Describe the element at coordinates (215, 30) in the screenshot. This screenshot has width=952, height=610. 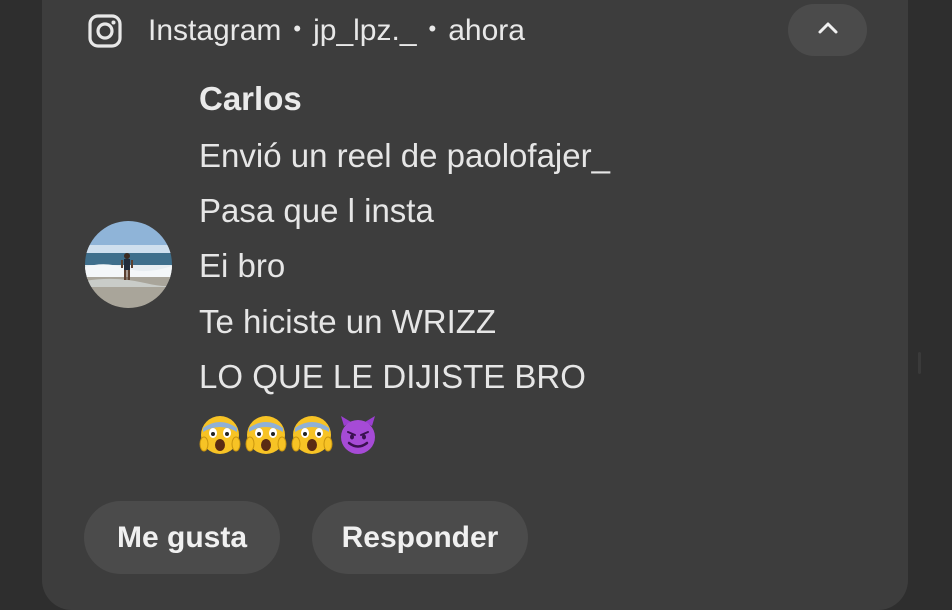
I see `app-name: Instagram` at that location.